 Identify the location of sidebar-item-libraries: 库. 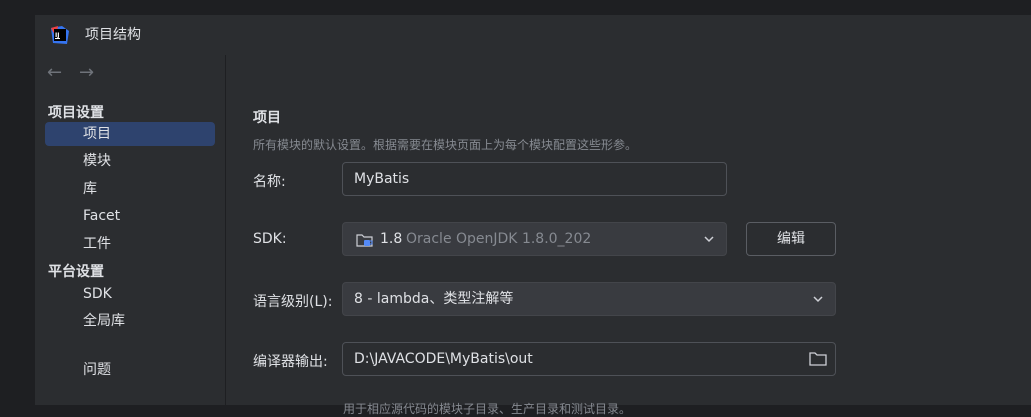
(130, 189).